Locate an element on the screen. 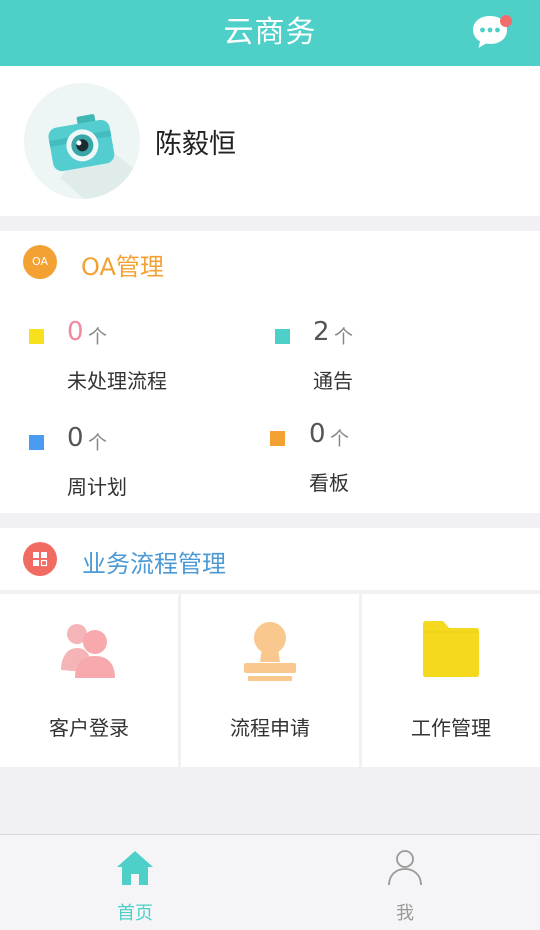 The height and width of the screenshot is (930, 540). tile-customer-login: 客户登录 is located at coordinates (89, 680).